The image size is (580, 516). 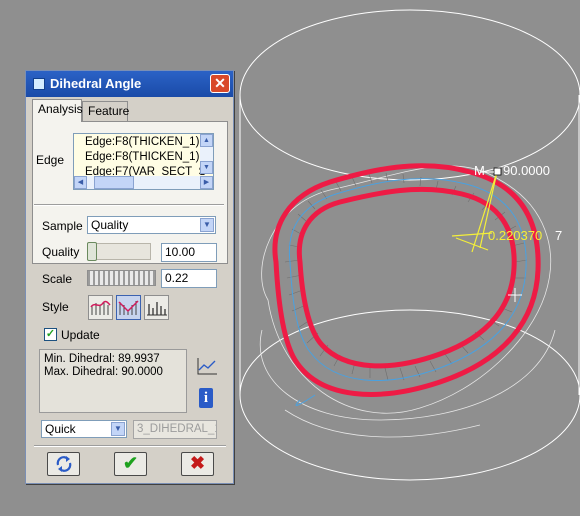 What do you see at coordinates (479, 170) in the screenshot?
I see `dimension-prefix-label: M` at bounding box center [479, 170].